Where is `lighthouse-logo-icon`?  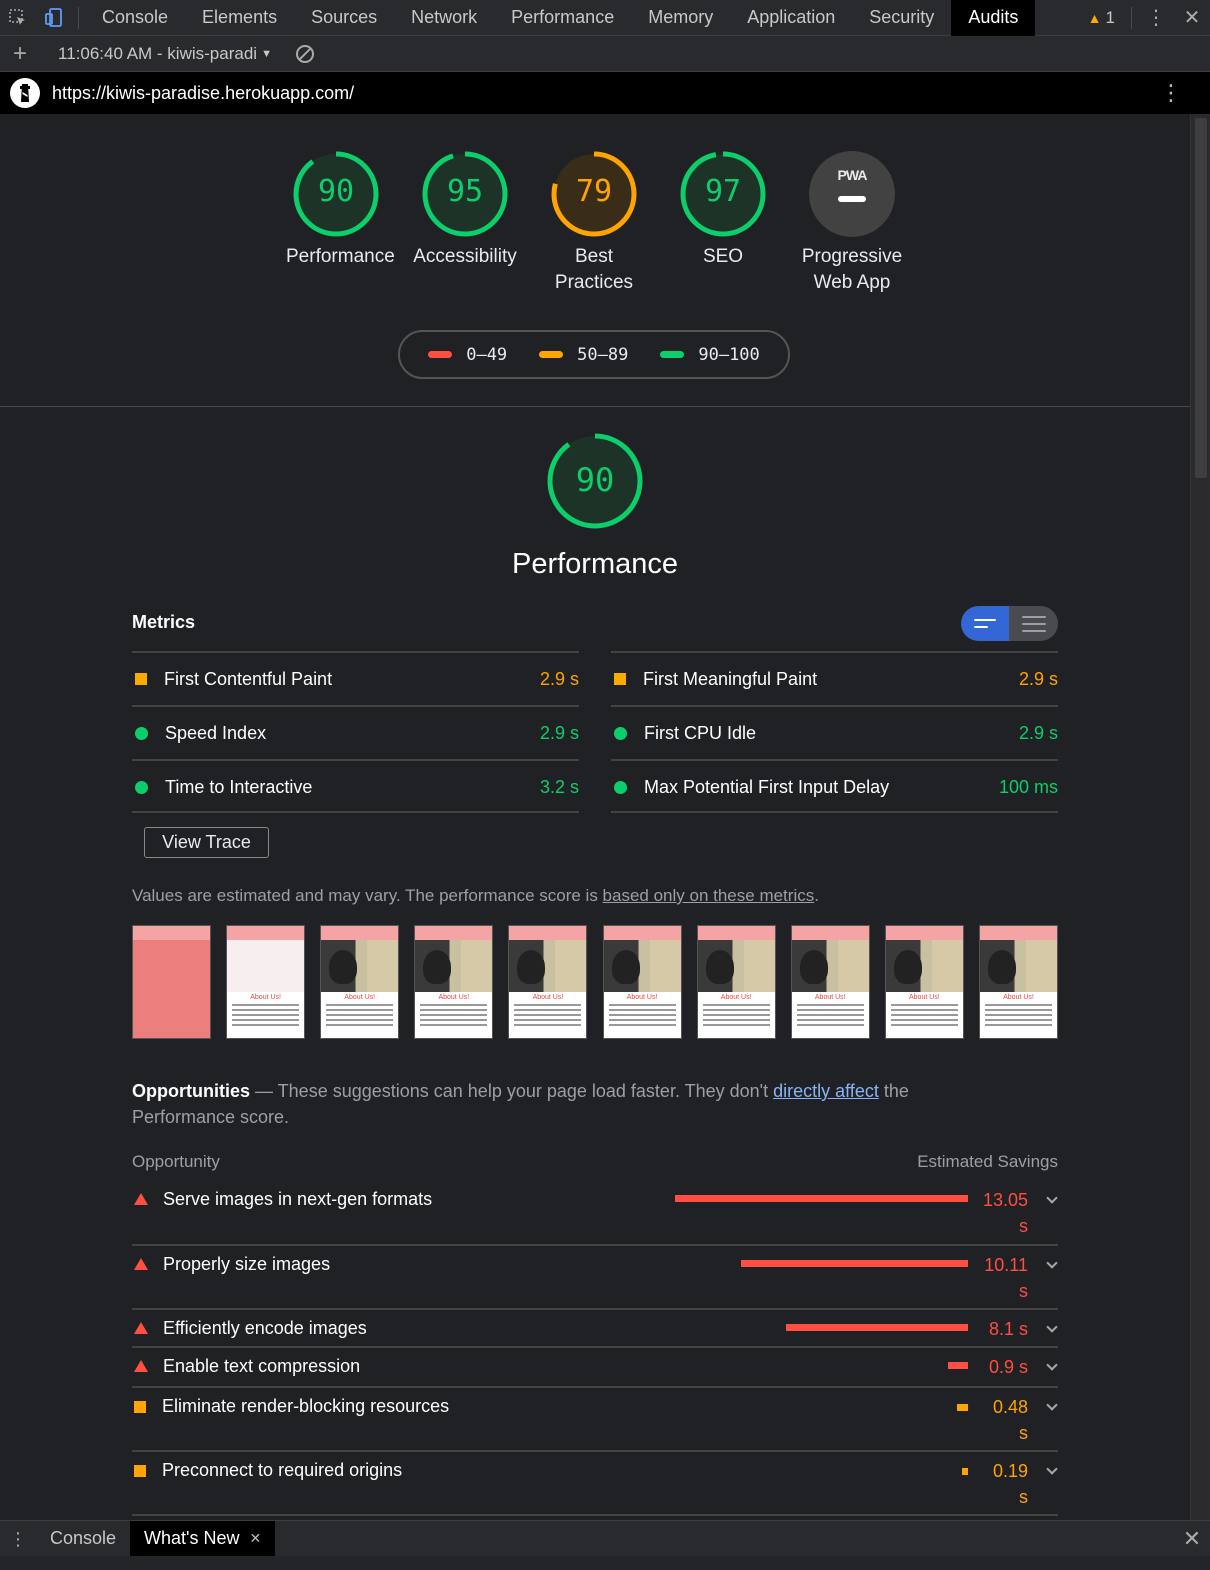 lighthouse-logo-icon is located at coordinates (25, 93).